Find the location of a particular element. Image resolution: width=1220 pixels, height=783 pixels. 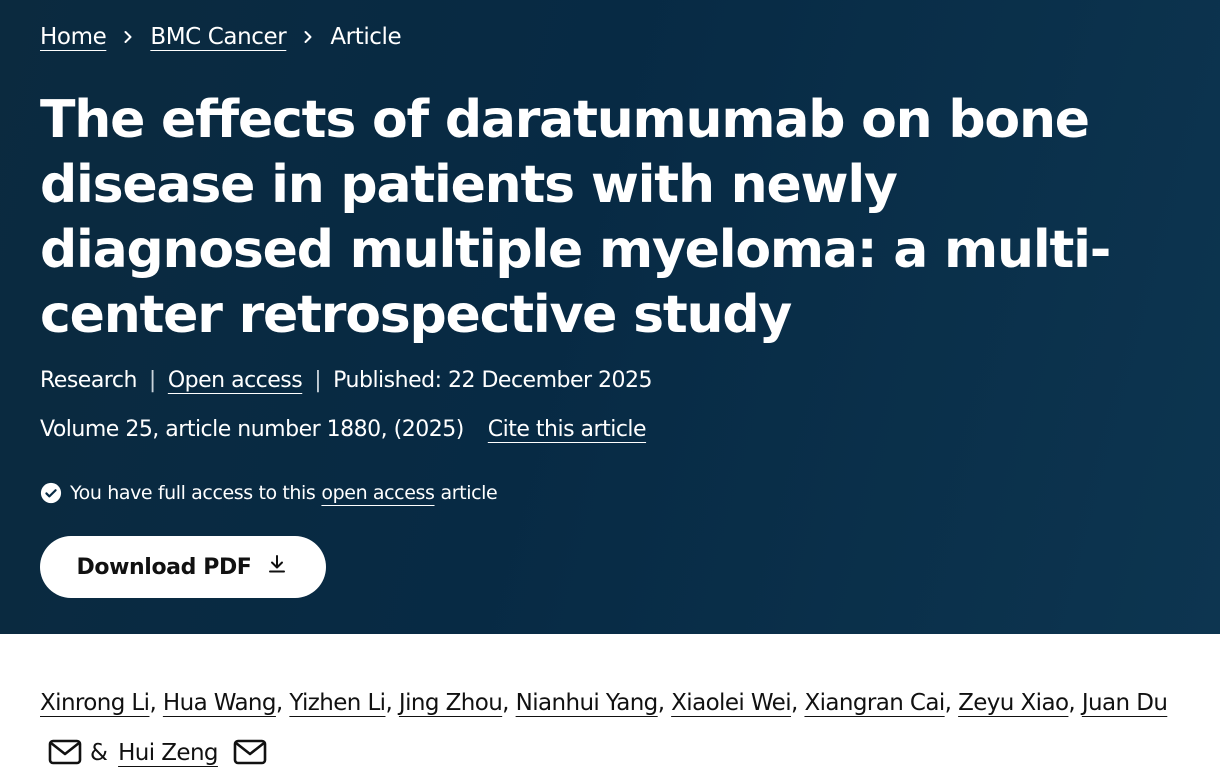

author-link: Juan Du is located at coordinates (1125, 703).